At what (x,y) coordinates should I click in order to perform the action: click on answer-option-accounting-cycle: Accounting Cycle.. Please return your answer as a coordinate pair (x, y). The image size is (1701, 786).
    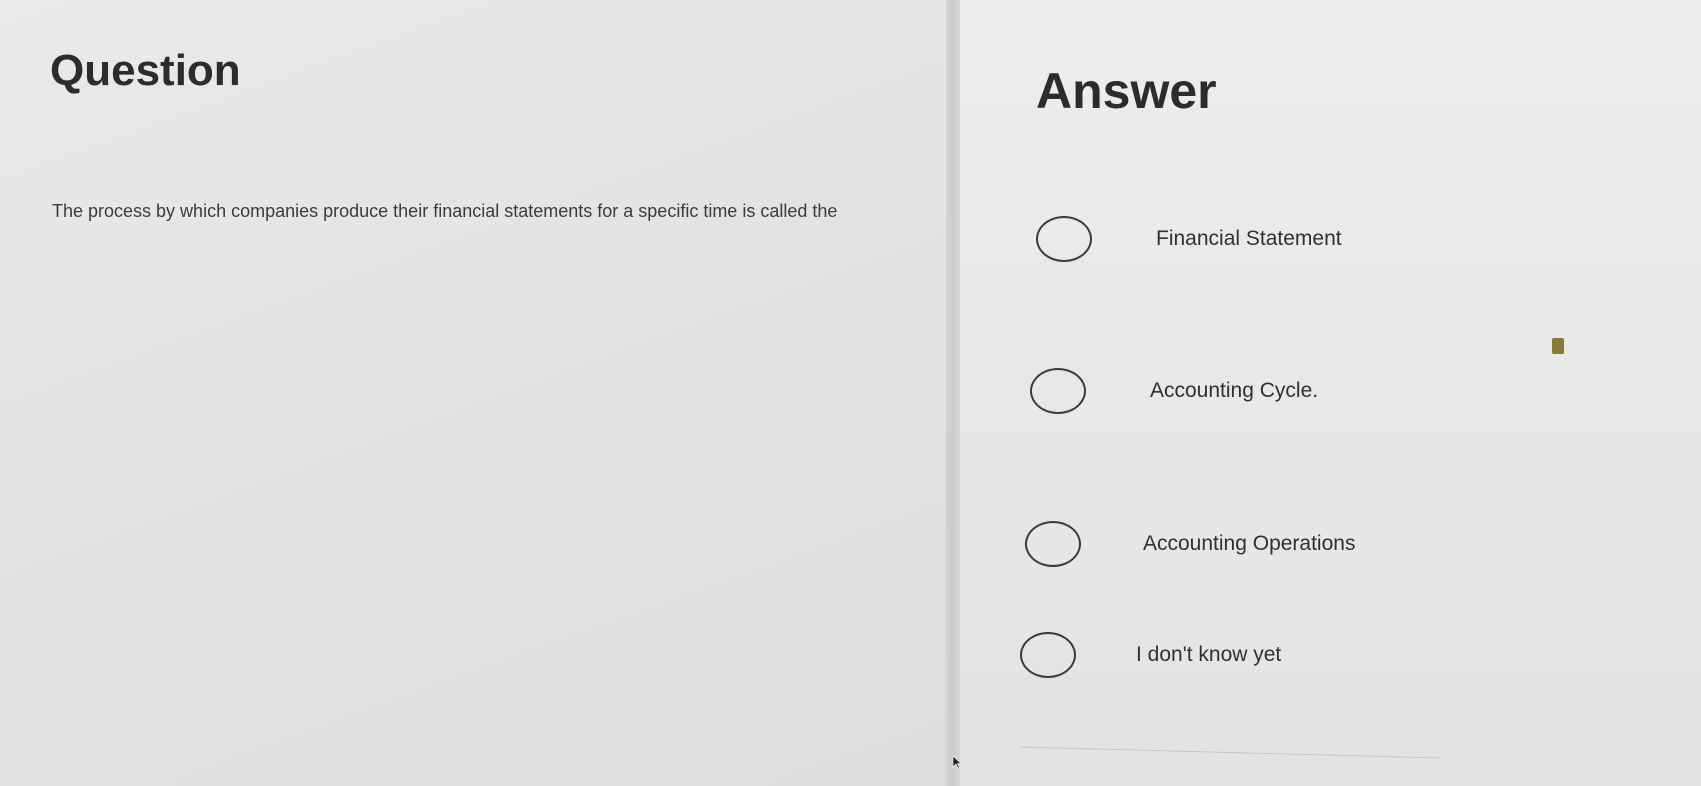
    Looking at the image, I should click on (1174, 391).